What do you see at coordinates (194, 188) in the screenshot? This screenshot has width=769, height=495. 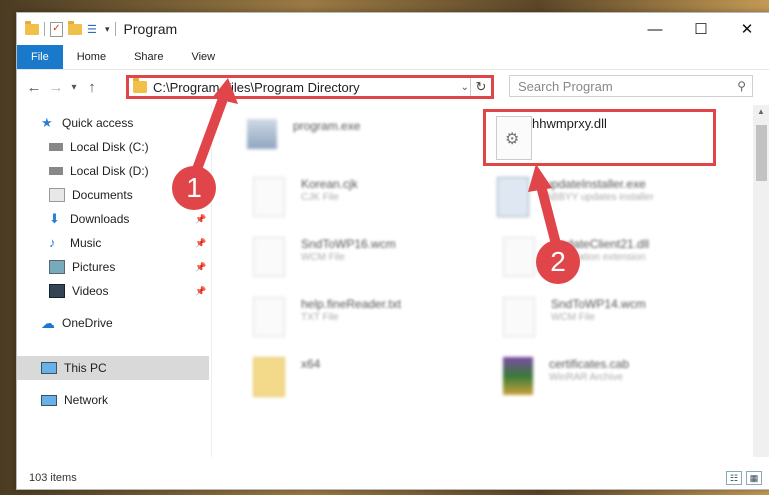 I see `callout-badge-one: 1` at bounding box center [194, 188].